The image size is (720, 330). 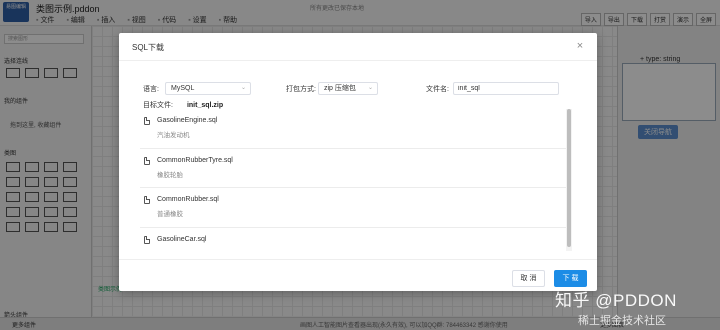 I want to click on package-select: zip 压缩包 ⌄, so click(x=348, y=88).